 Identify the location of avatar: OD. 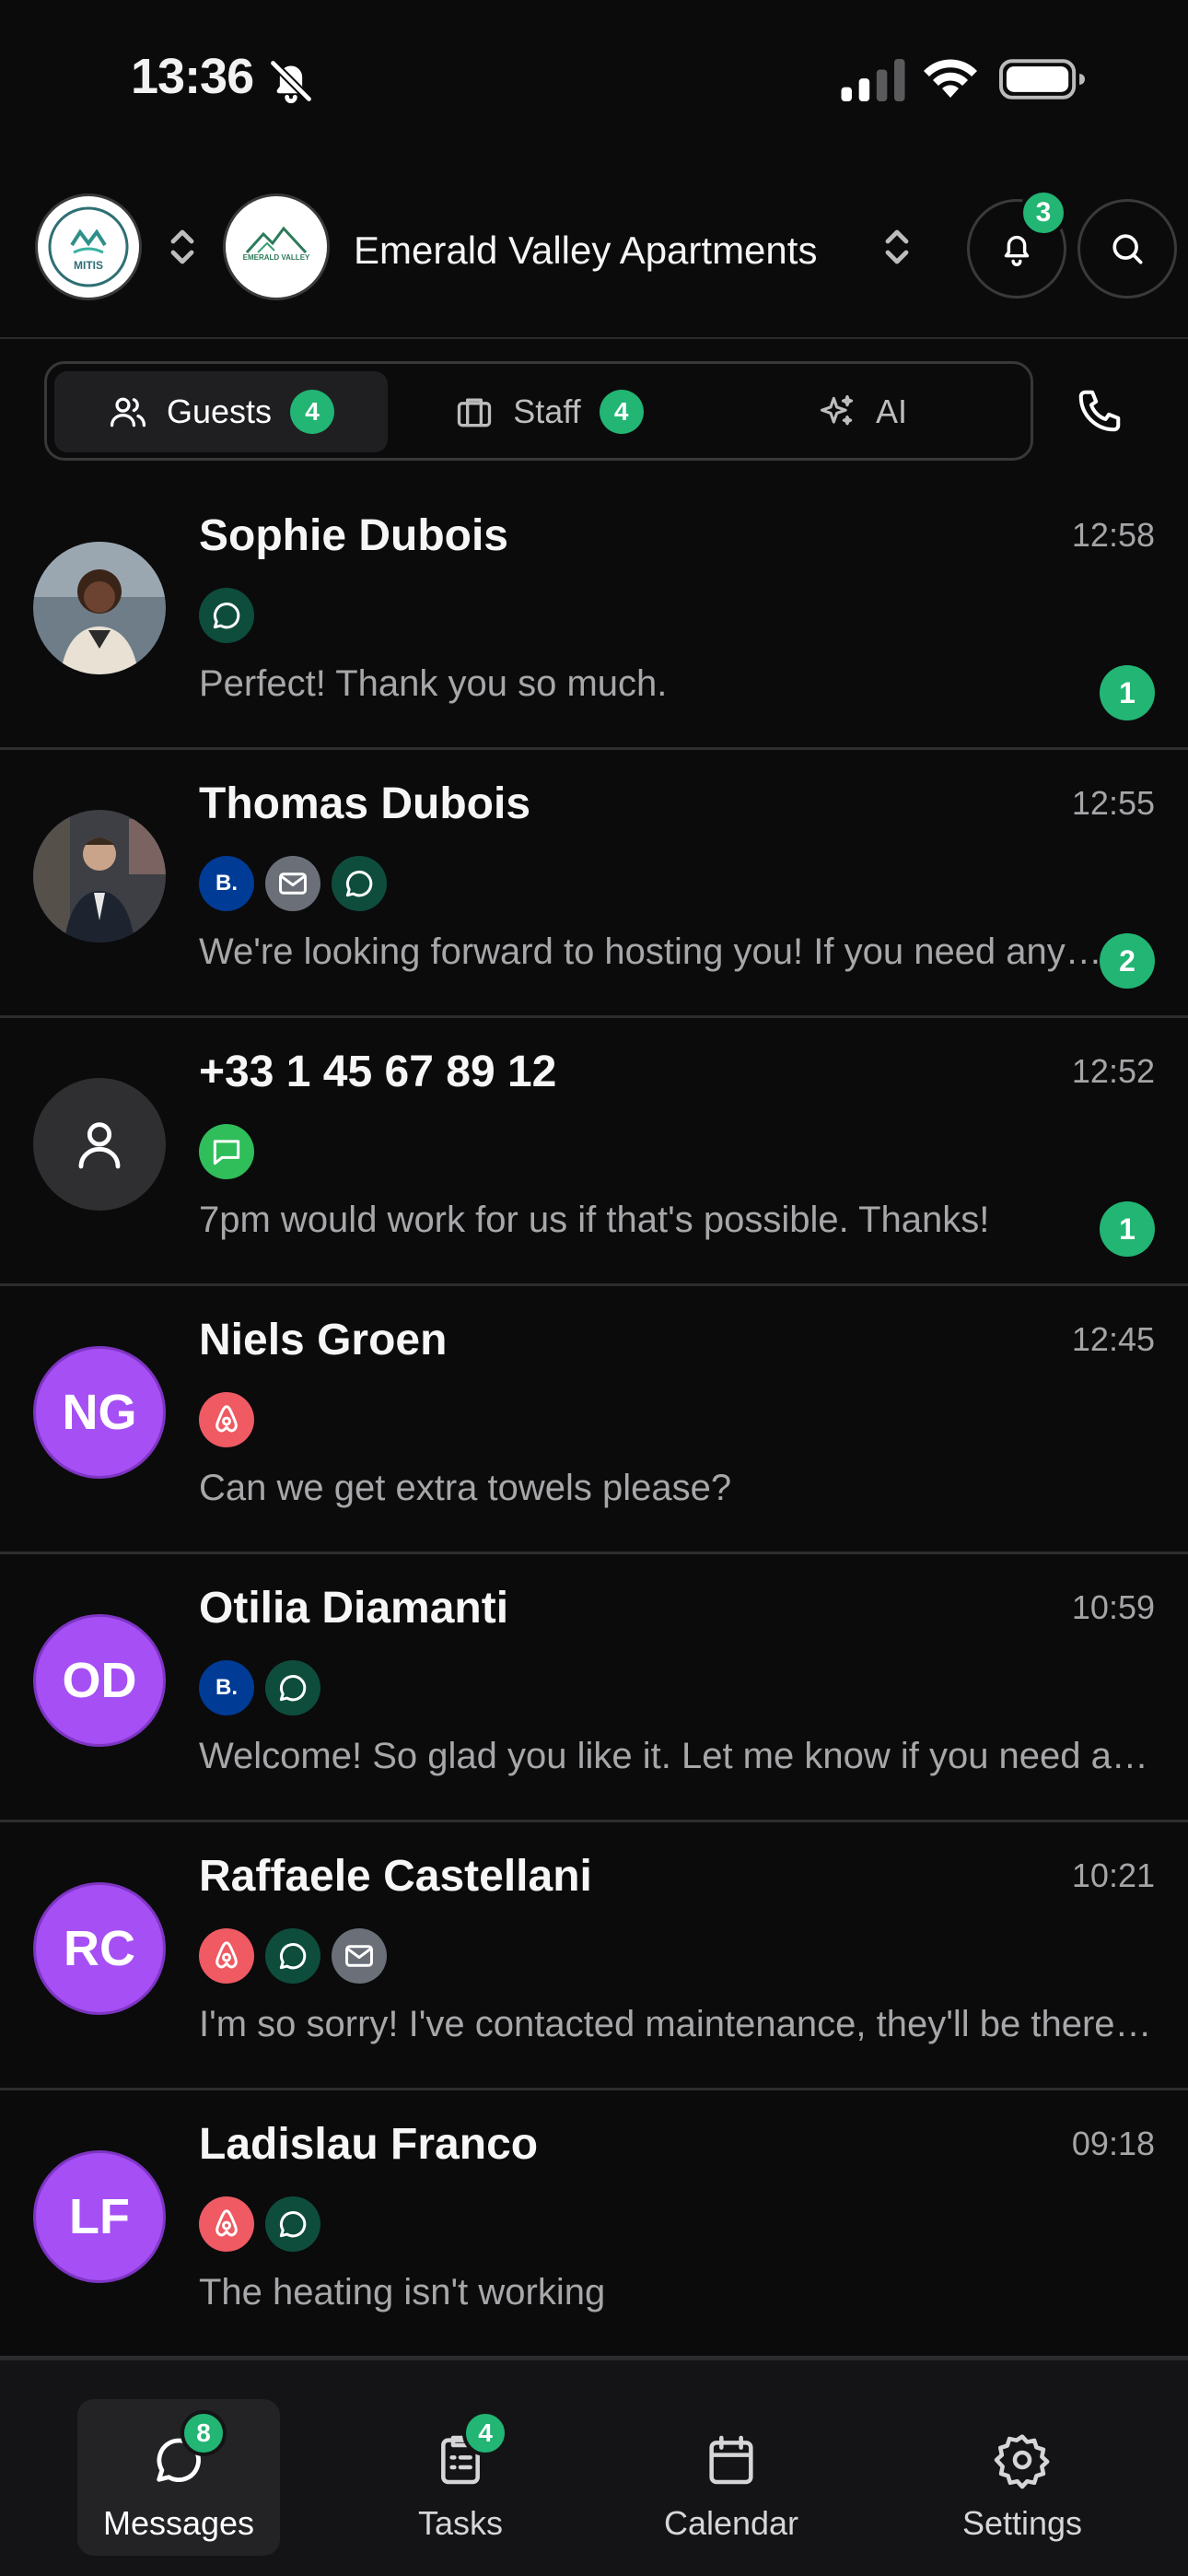
(99, 1680).